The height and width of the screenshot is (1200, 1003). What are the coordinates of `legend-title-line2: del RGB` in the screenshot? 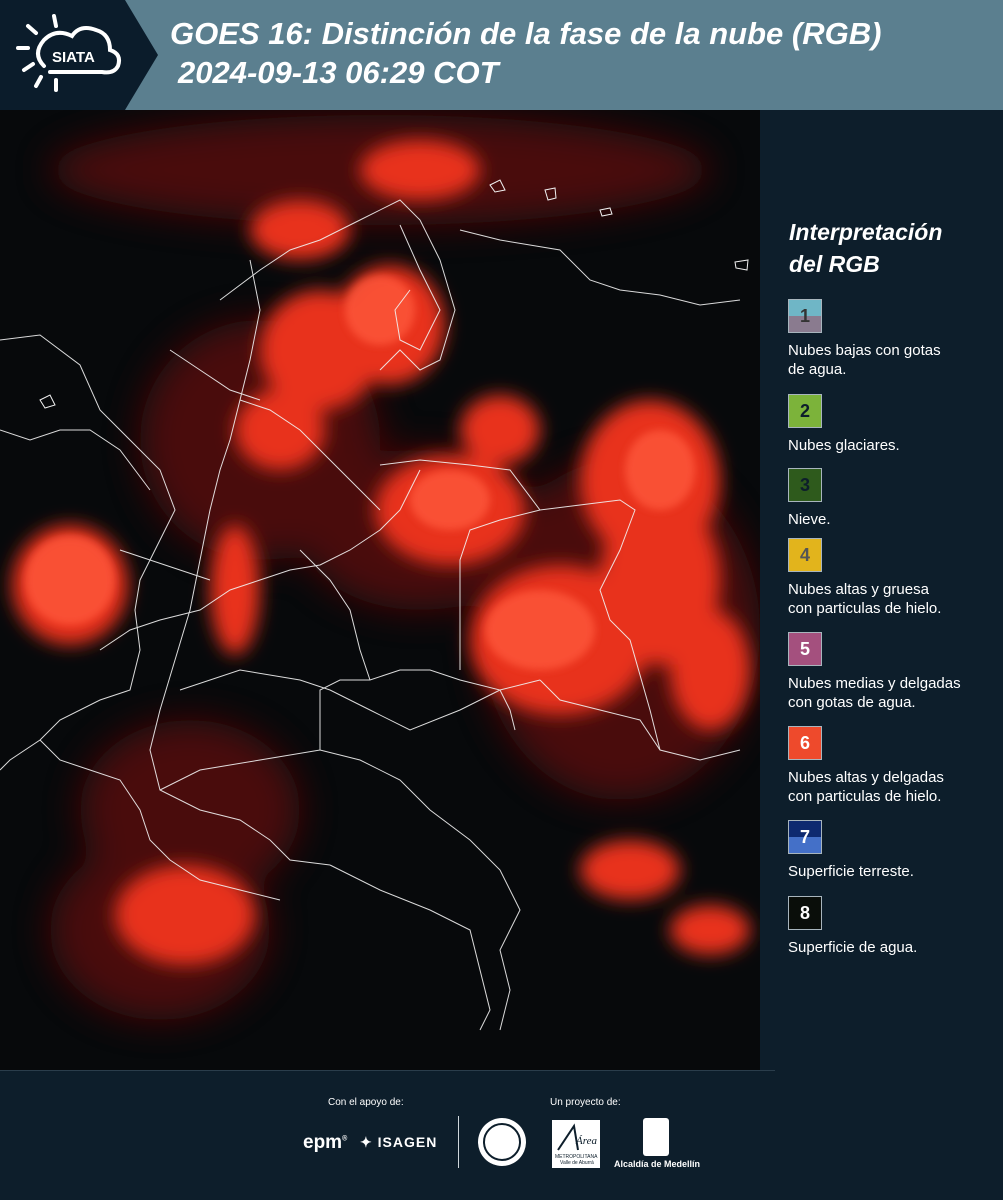 It's located at (834, 264).